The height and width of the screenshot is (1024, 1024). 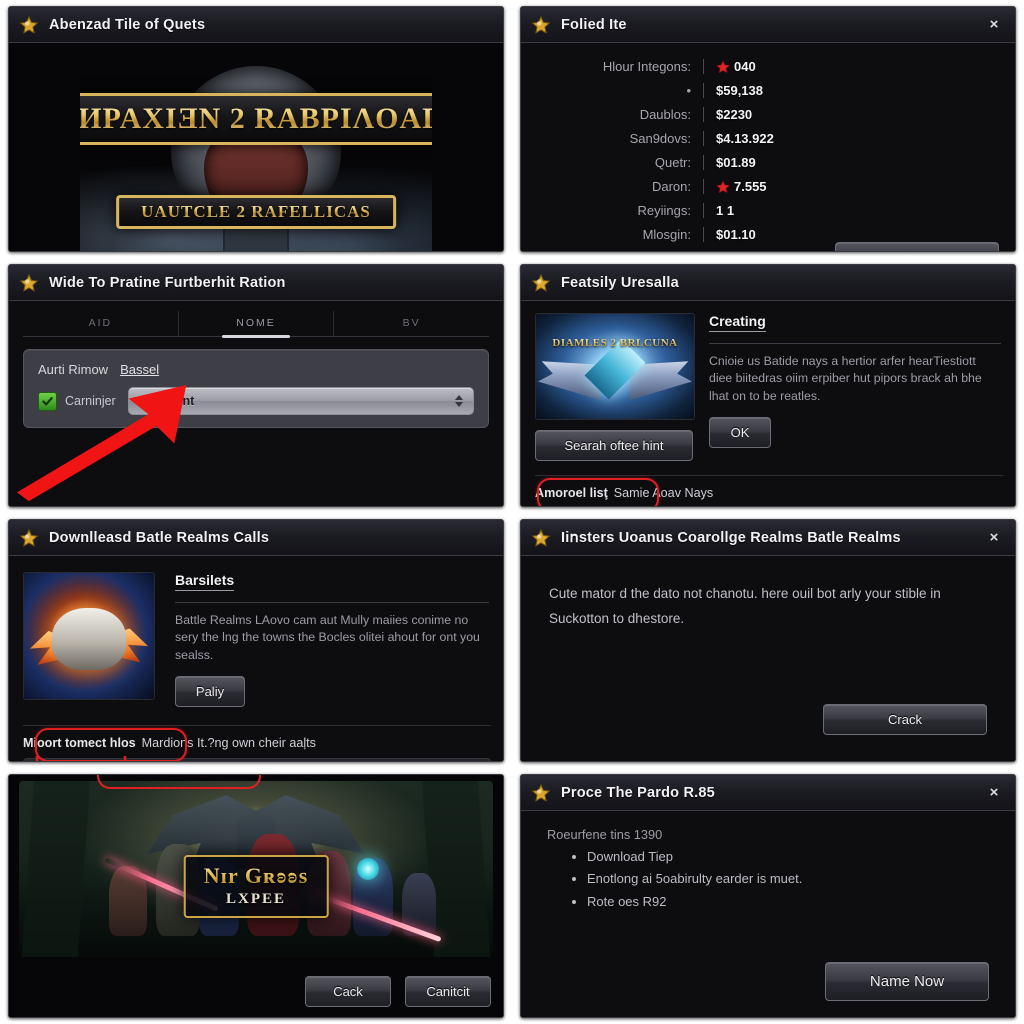 What do you see at coordinates (768, 283) in the screenshot?
I see `titlebar-uresalla: Featsily Uresalla` at bounding box center [768, 283].